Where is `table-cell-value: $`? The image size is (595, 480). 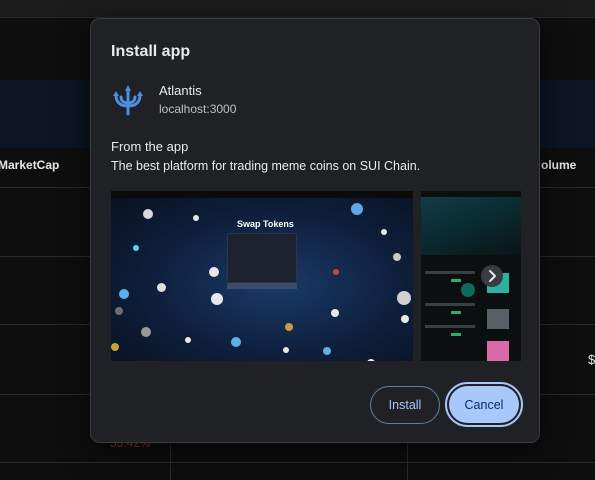 table-cell-value: $ is located at coordinates (591, 359).